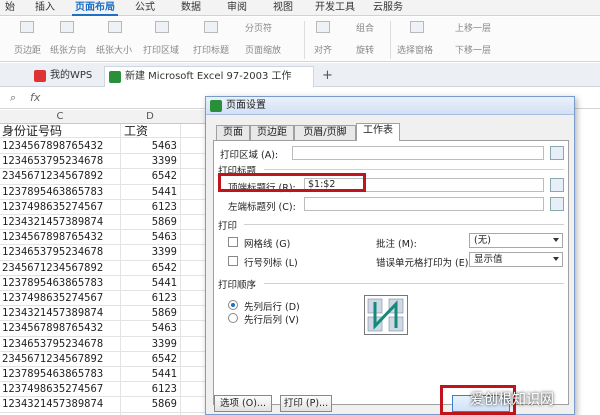 This screenshot has width=600, height=415. I want to click on down-then-over-radio, so click(233, 305).